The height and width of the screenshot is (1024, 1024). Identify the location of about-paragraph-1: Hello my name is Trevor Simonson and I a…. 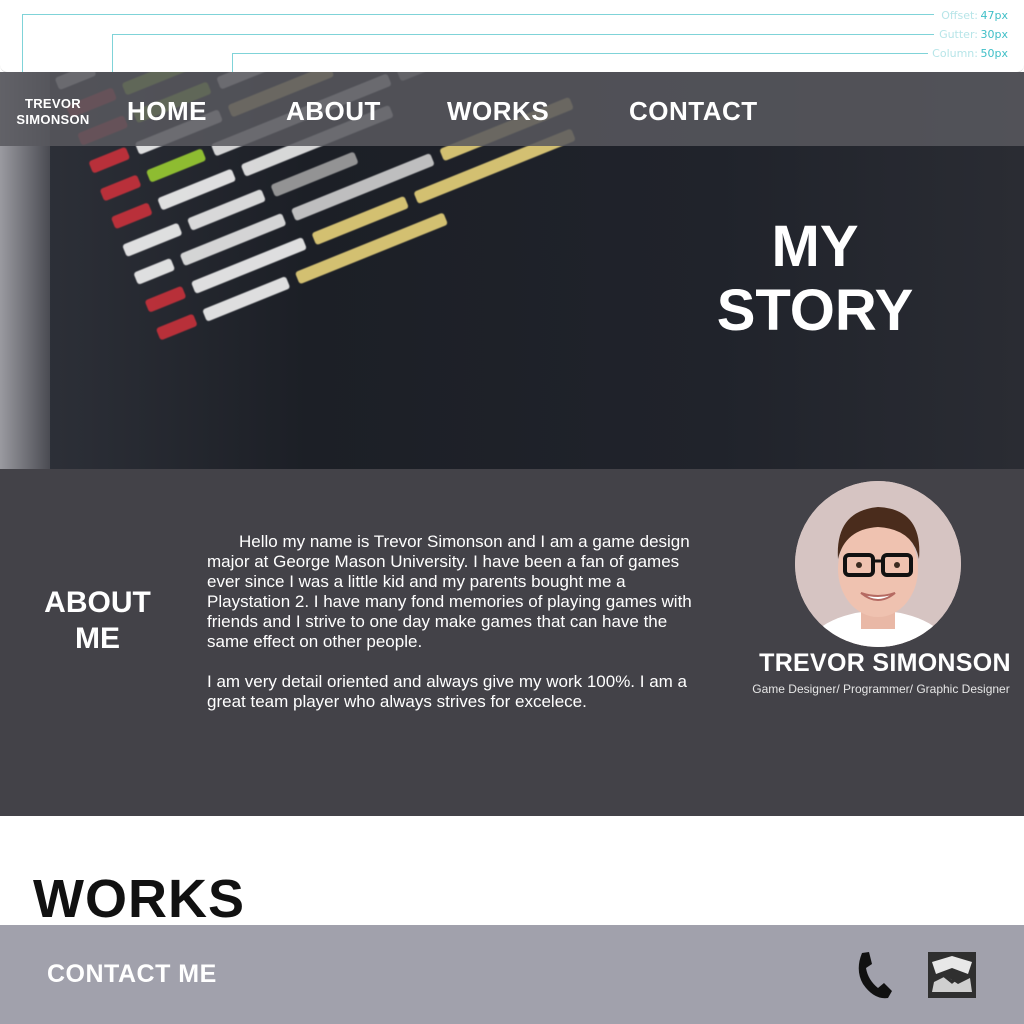
(449, 591).